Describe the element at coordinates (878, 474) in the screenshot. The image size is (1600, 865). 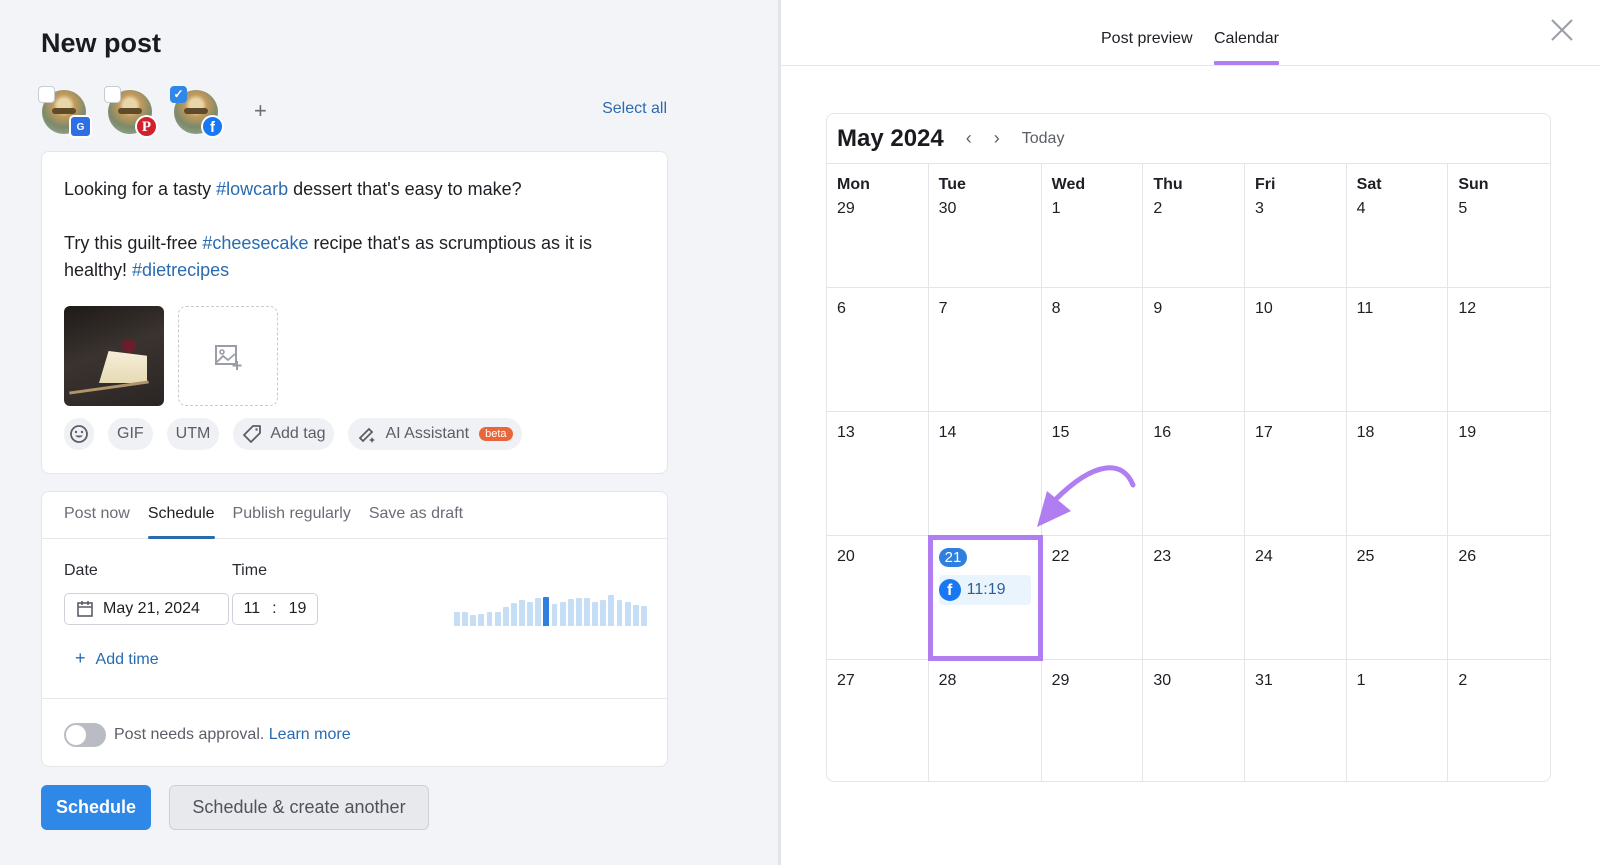
I see `calendar-day-cell: 13` at that location.